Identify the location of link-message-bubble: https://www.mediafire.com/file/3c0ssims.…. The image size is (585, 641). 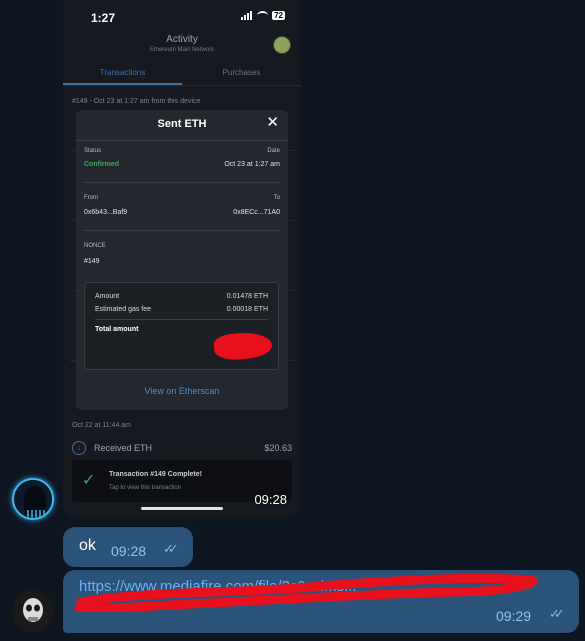
(321, 601).